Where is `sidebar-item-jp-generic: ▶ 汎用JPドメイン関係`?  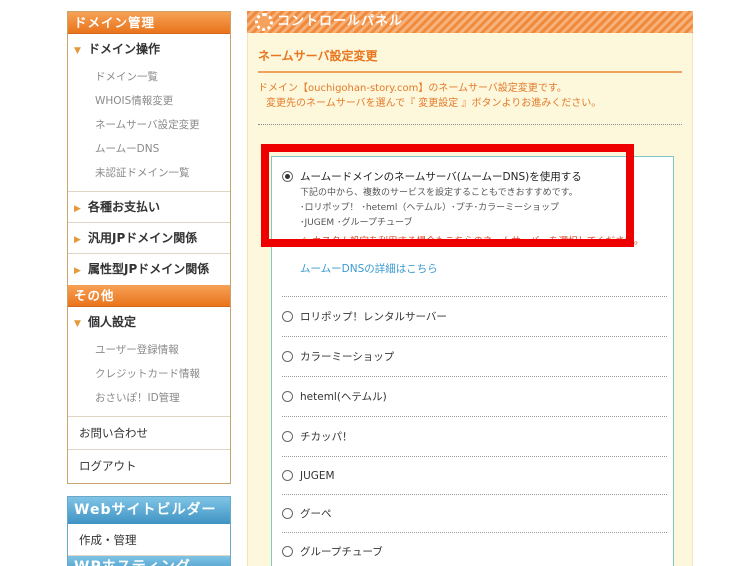 sidebar-item-jp-generic: ▶ 汎用JPドメイン関係 is located at coordinates (149, 238).